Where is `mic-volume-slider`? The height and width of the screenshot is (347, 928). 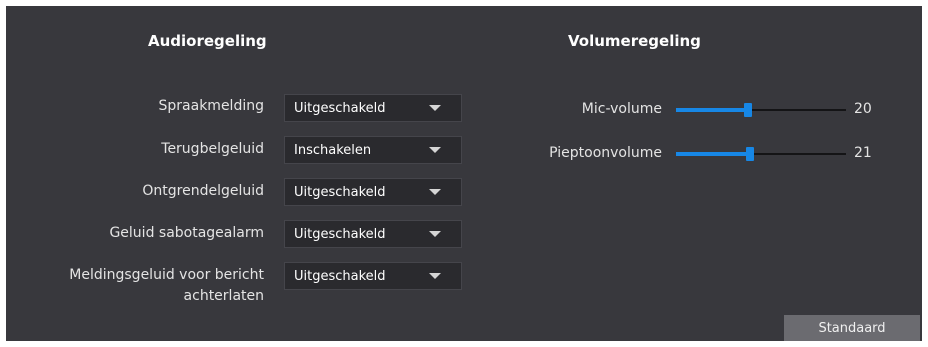
mic-volume-slider is located at coordinates (761, 110).